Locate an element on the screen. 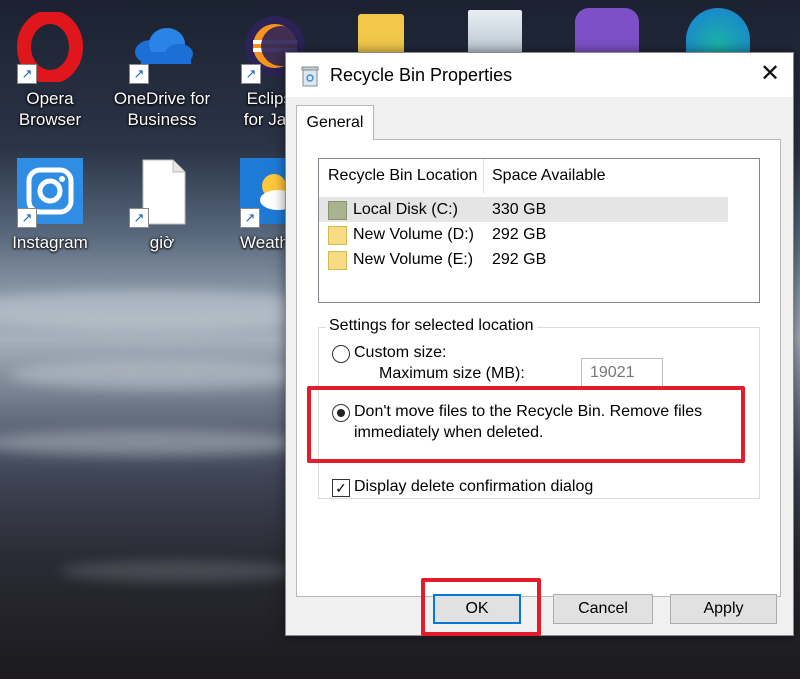 Image resolution: width=800 pixels, height=679 pixels. confirm-dialog-checkbox: ✓ is located at coordinates (341, 488).